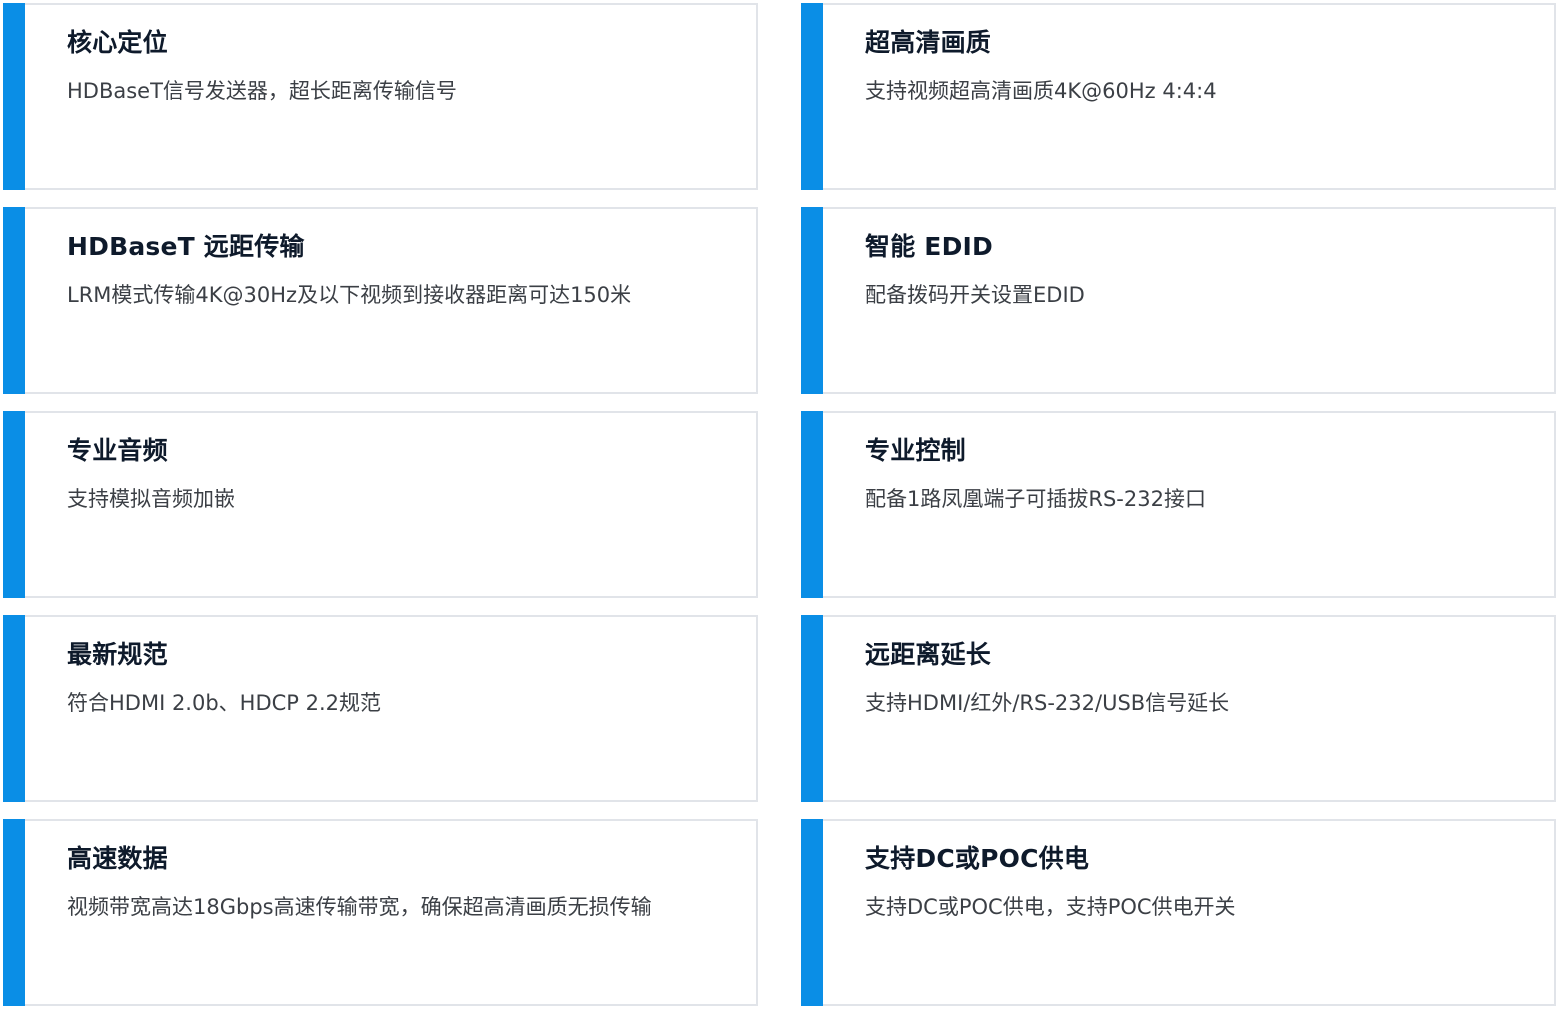 The height and width of the screenshot is (1011, 1557). I want to click on feature-card-pro-control: 专业控制 配备1路凤凰端子可插拔RS-232接口, so click(1178, 504).